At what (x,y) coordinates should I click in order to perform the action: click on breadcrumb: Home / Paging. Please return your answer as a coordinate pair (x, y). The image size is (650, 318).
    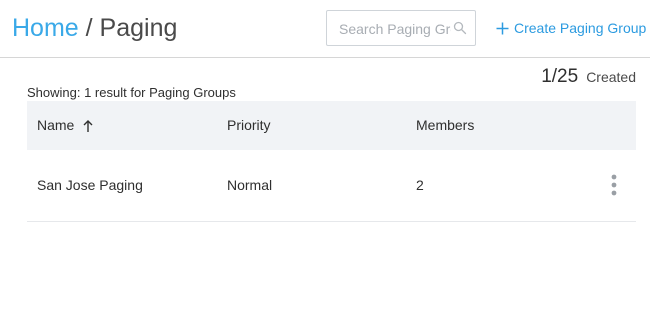
    Looking at the image, I should click on (94, 28).